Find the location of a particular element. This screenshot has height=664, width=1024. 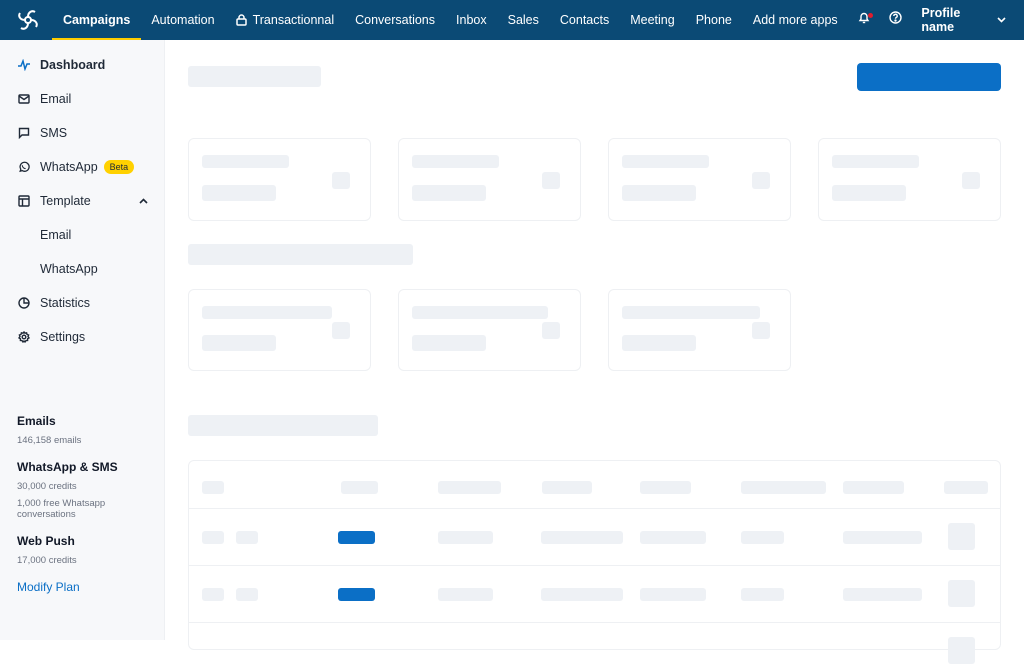

plan-detail: 1,000 free Whatsapp conversations is located at coordinates (61, 509).